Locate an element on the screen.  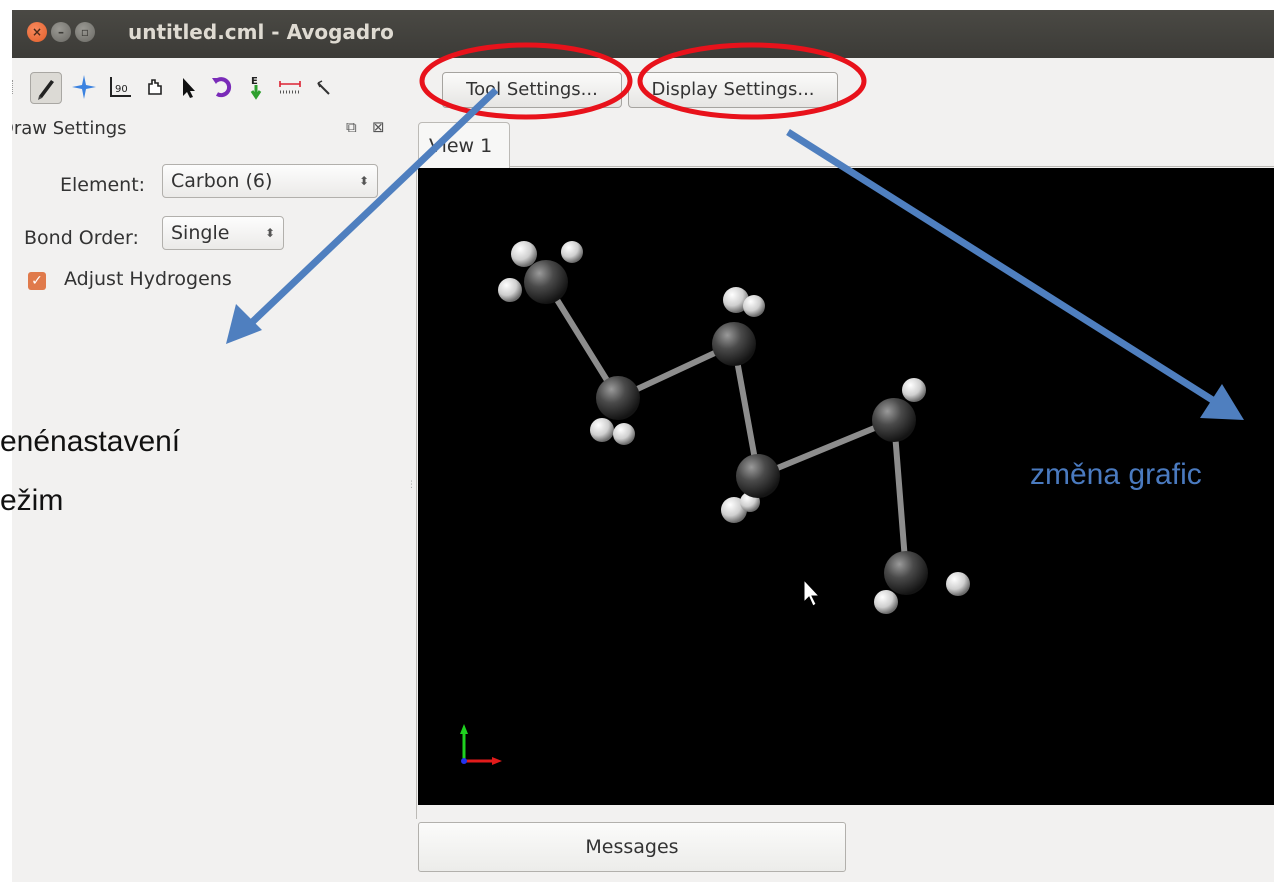
annotation-right-text: změna grafic is located at coordinates (1116, 474).